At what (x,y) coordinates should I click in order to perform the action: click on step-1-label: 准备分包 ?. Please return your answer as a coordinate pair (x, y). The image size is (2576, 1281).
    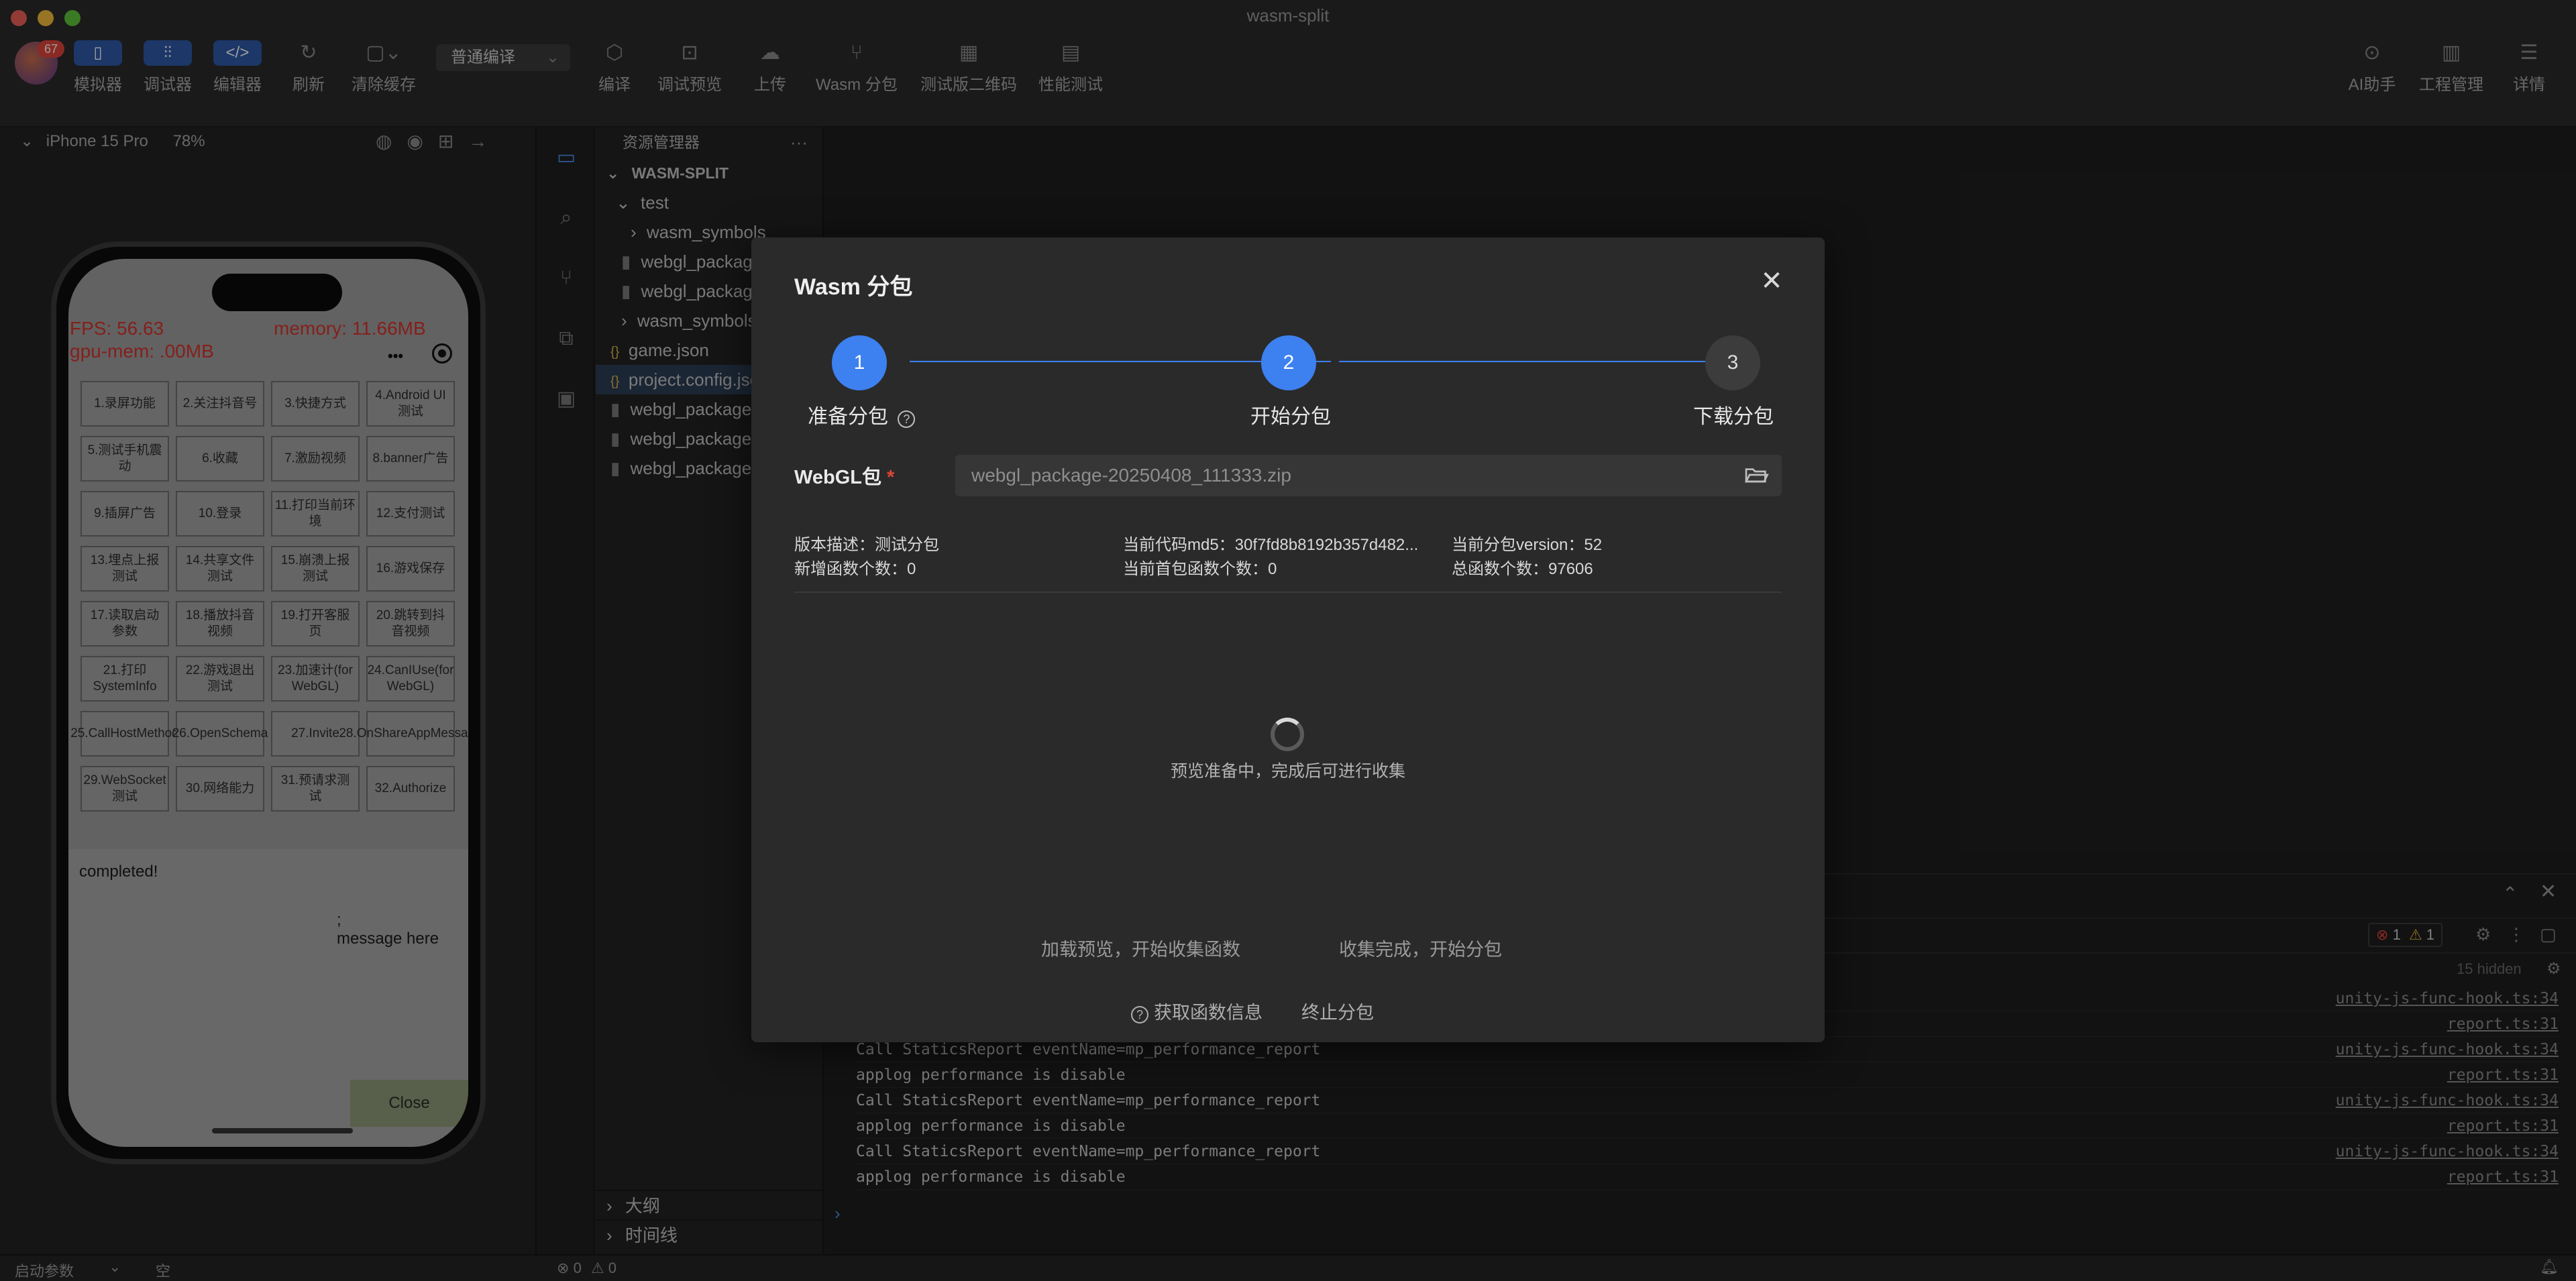
    Looking at the image, I should click on (862, 414).